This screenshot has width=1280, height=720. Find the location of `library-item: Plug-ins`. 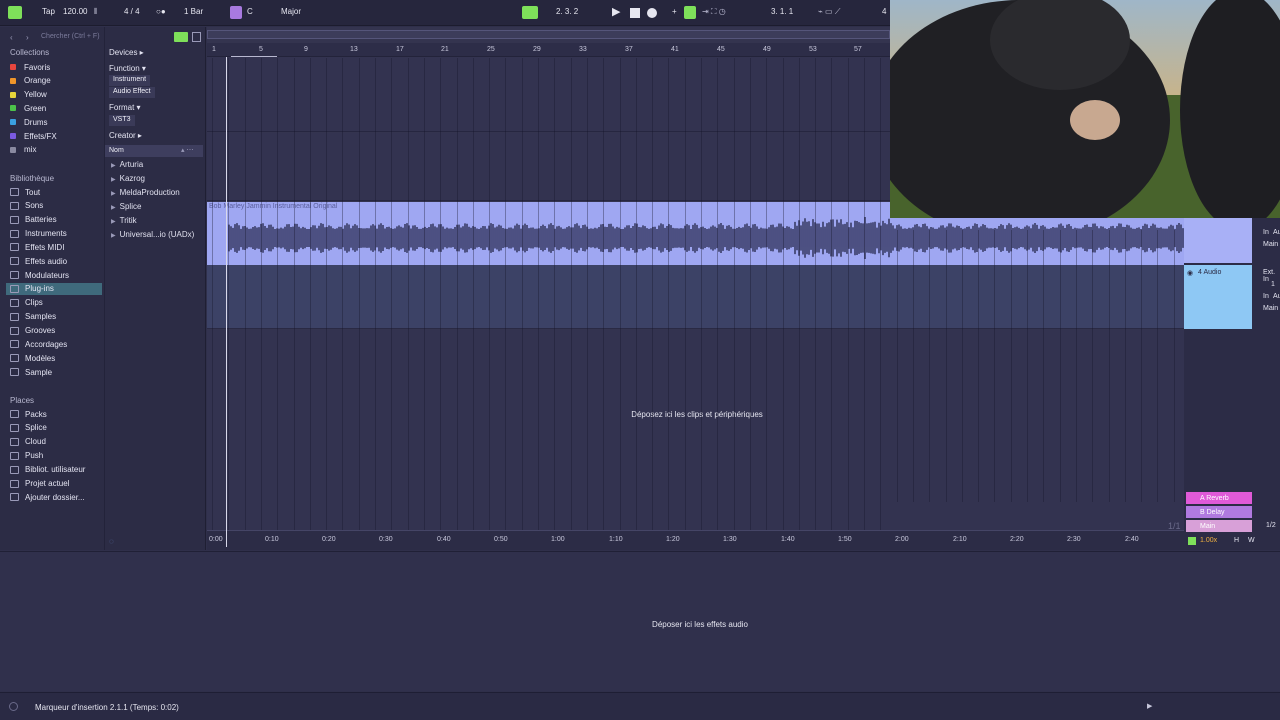

library-item: Plug-ins is located at coordinates (54, 288).